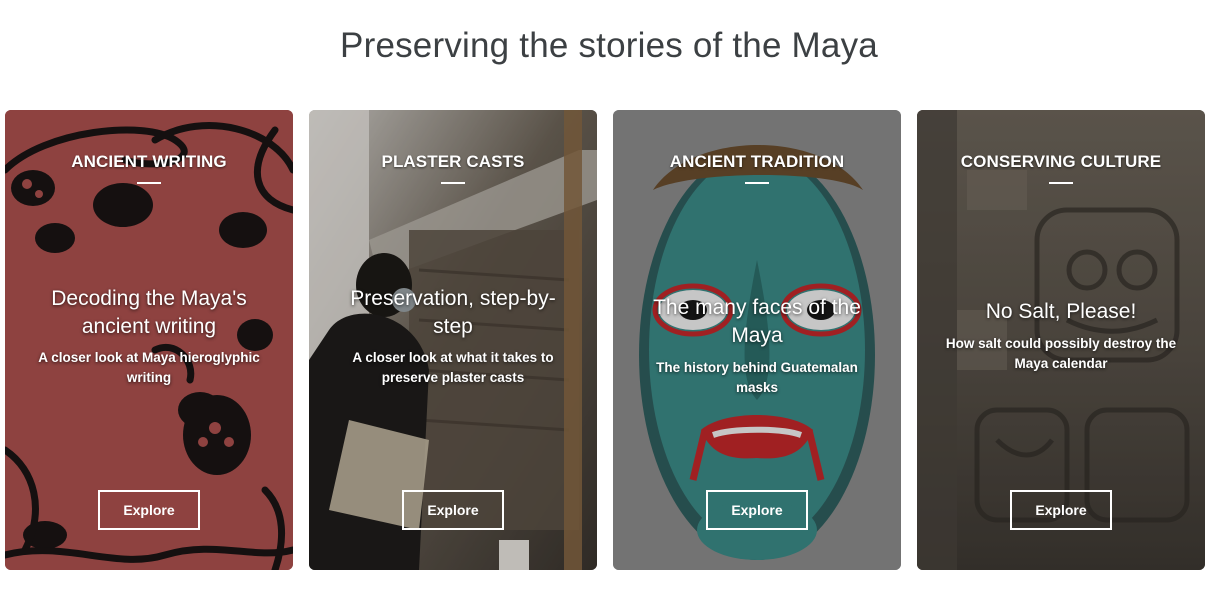 Image resolution: width=1218 pixels, height=596 pixels. I want to click on card-headline: Decoding the Maya's ancient writing, so click(149, 312).